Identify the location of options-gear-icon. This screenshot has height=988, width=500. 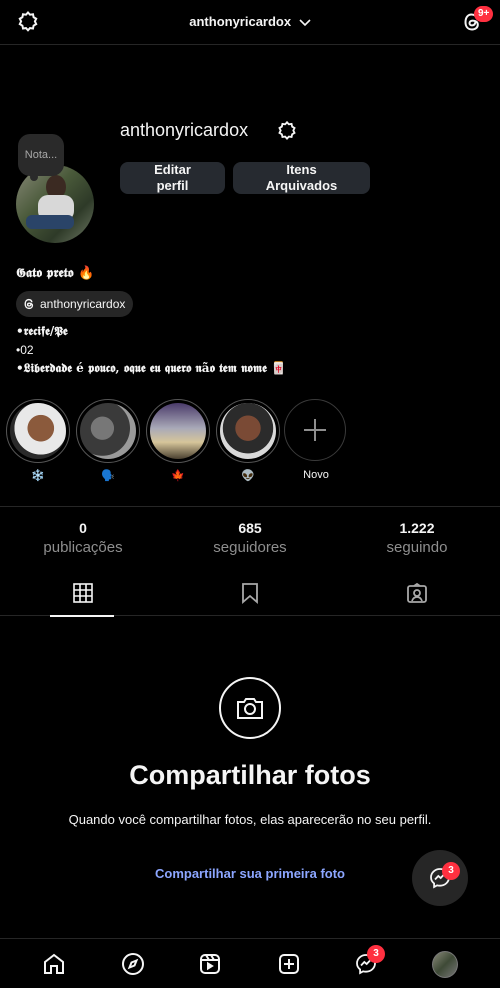
(287, 131).